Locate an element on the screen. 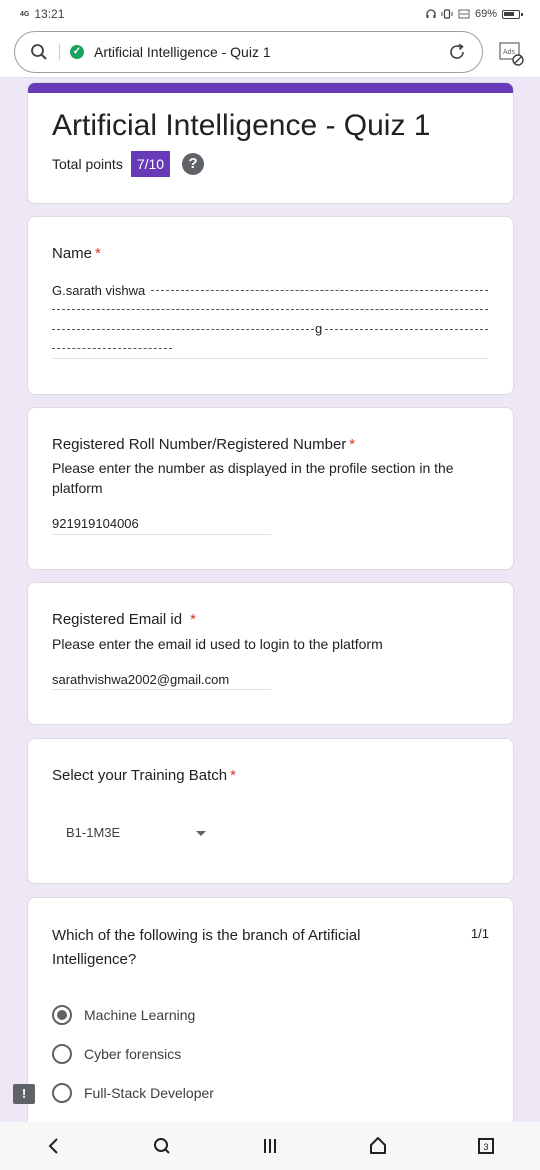  option-cyber-forensics: Cyber forensics is located at coordinates (116, 1054).